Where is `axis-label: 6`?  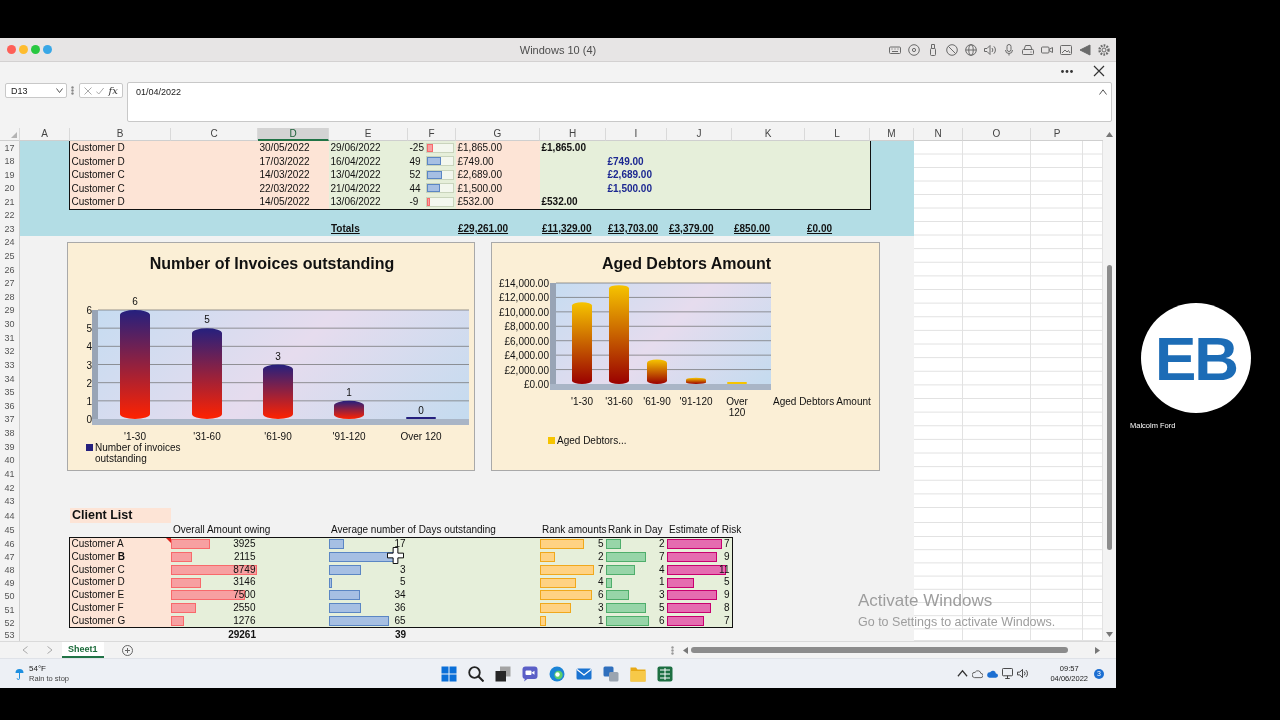
axis-label: 6 is located at coordinates (89, 310).